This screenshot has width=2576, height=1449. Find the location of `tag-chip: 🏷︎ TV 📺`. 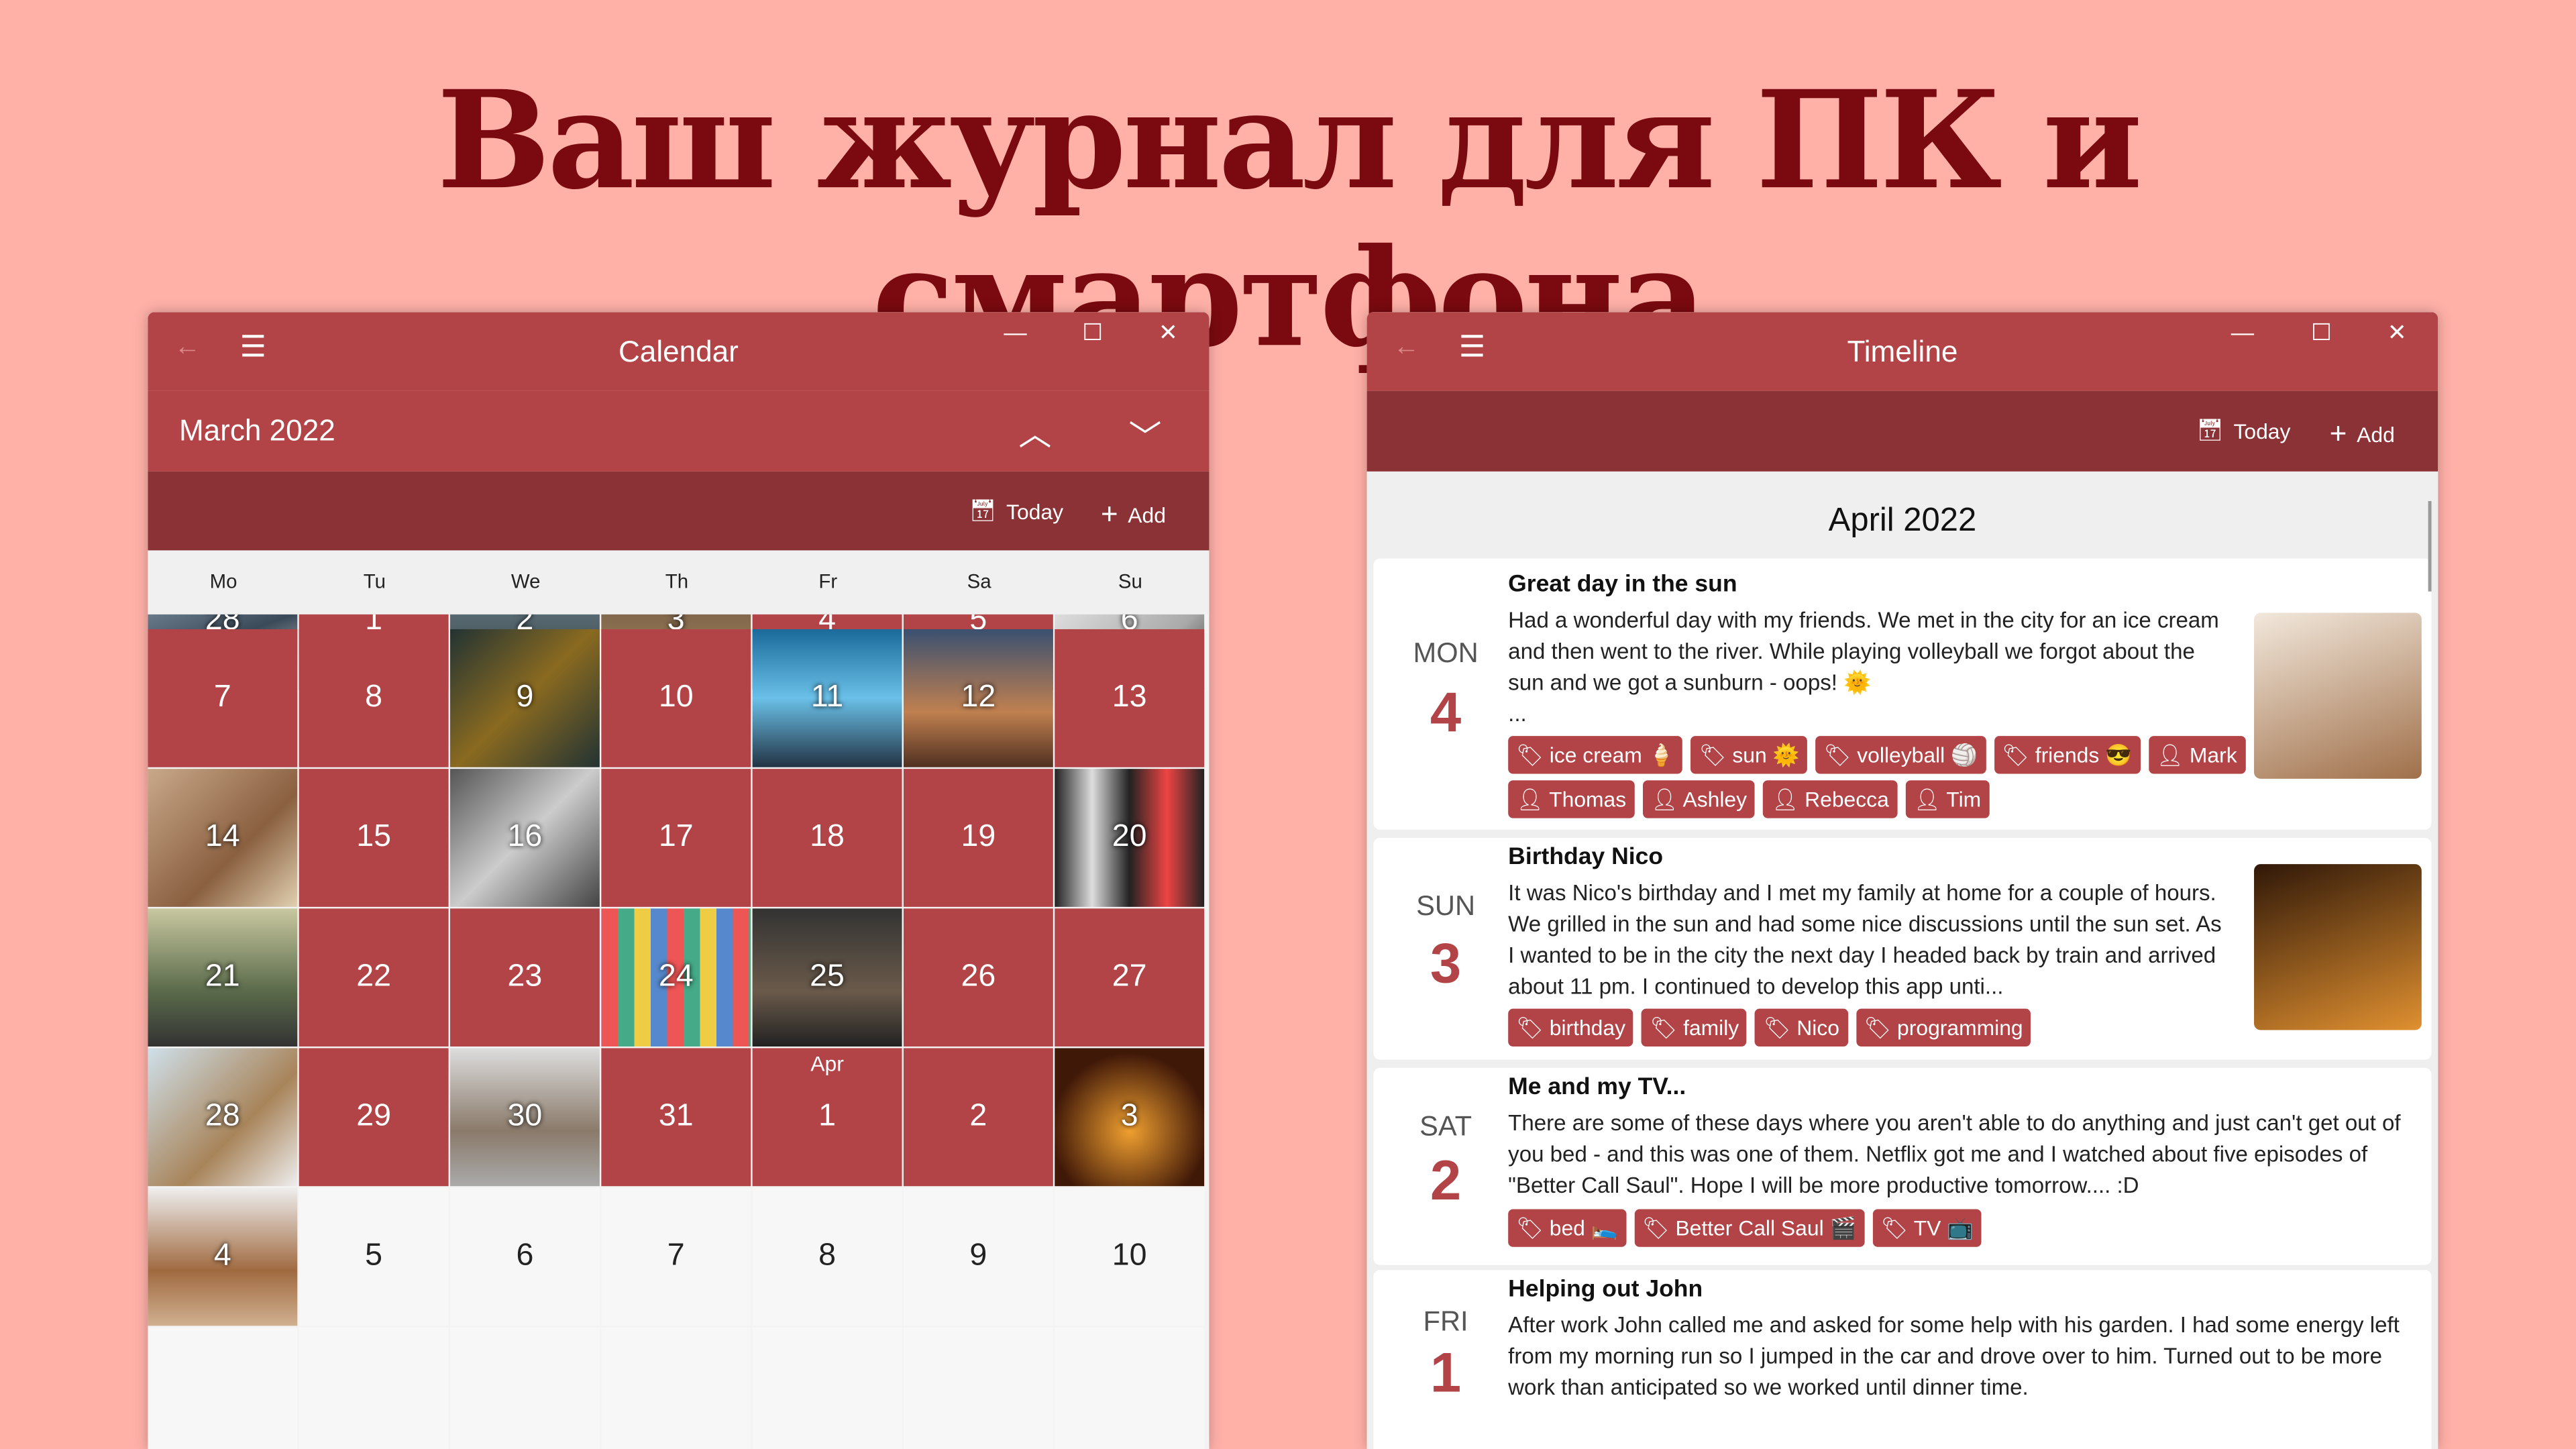

tag-chip: 🏷︎ TV 📺 is located at coordinates (1927, 1228).